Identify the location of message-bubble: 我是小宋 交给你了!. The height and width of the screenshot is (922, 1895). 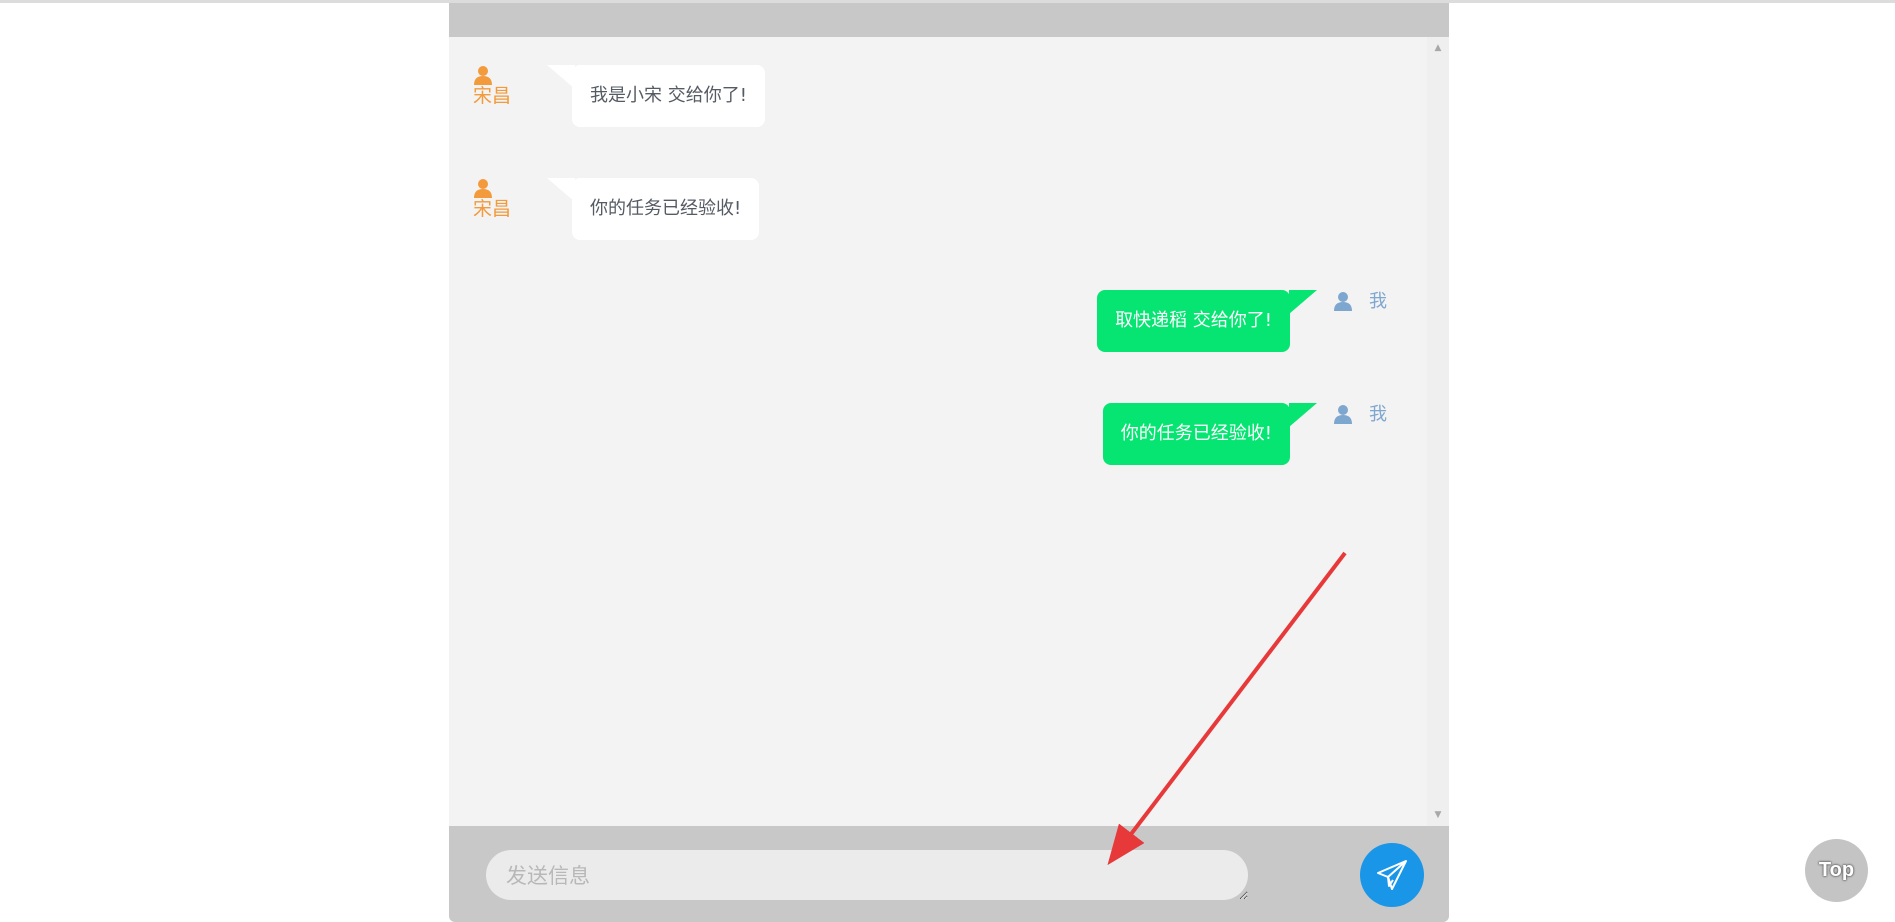
(668, 96).